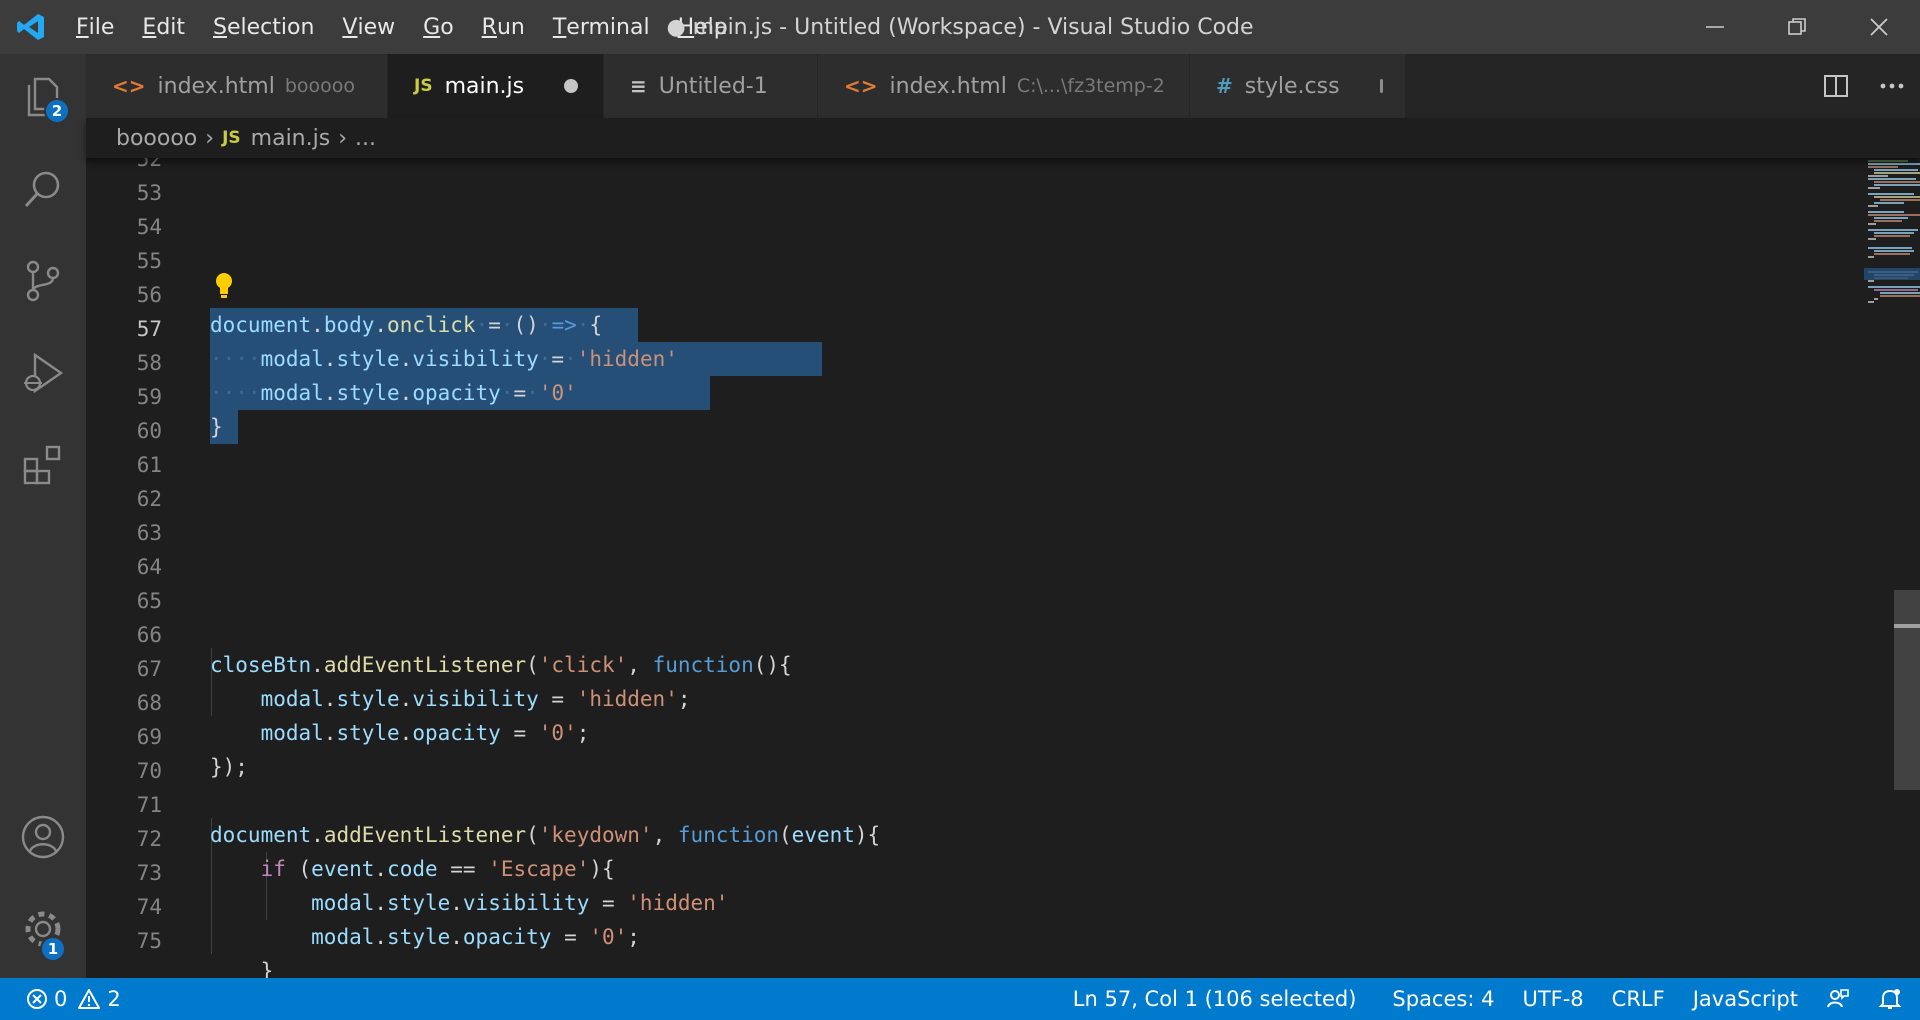  What do you see at coordinates (406, 325) in the screenshot?
I see `code-line-57: document.body.onclick·=·()·=>·{` at bounding box center [406, 325].